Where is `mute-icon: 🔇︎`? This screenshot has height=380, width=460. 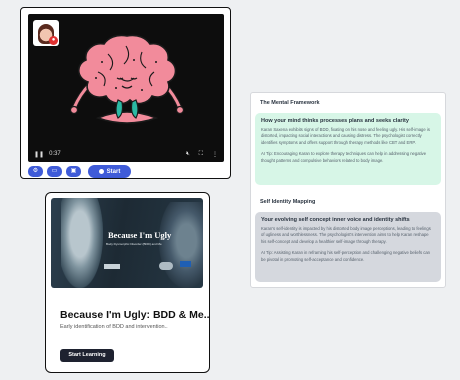
mute-icon: 🔇︎ is located at coordinates (188, 154).